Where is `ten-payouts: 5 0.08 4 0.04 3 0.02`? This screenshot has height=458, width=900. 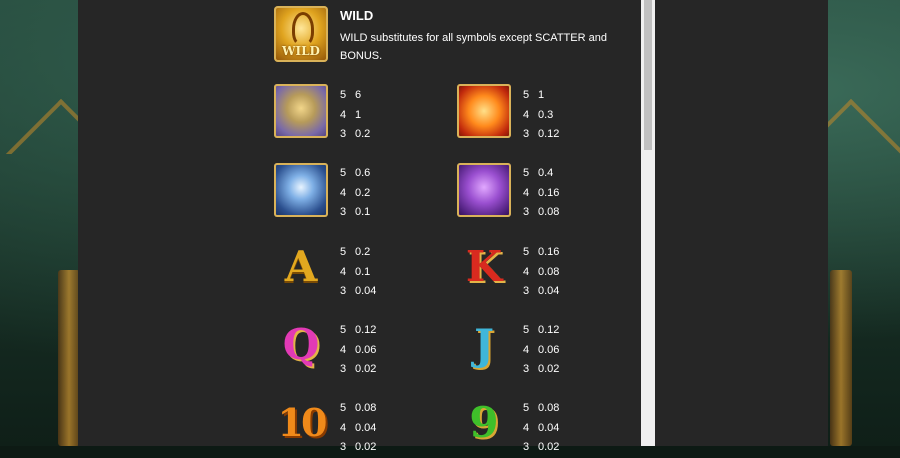
ten-payouts: 5 0.08 4 0.04 3 0.02 is located at coordinates (358, 427).